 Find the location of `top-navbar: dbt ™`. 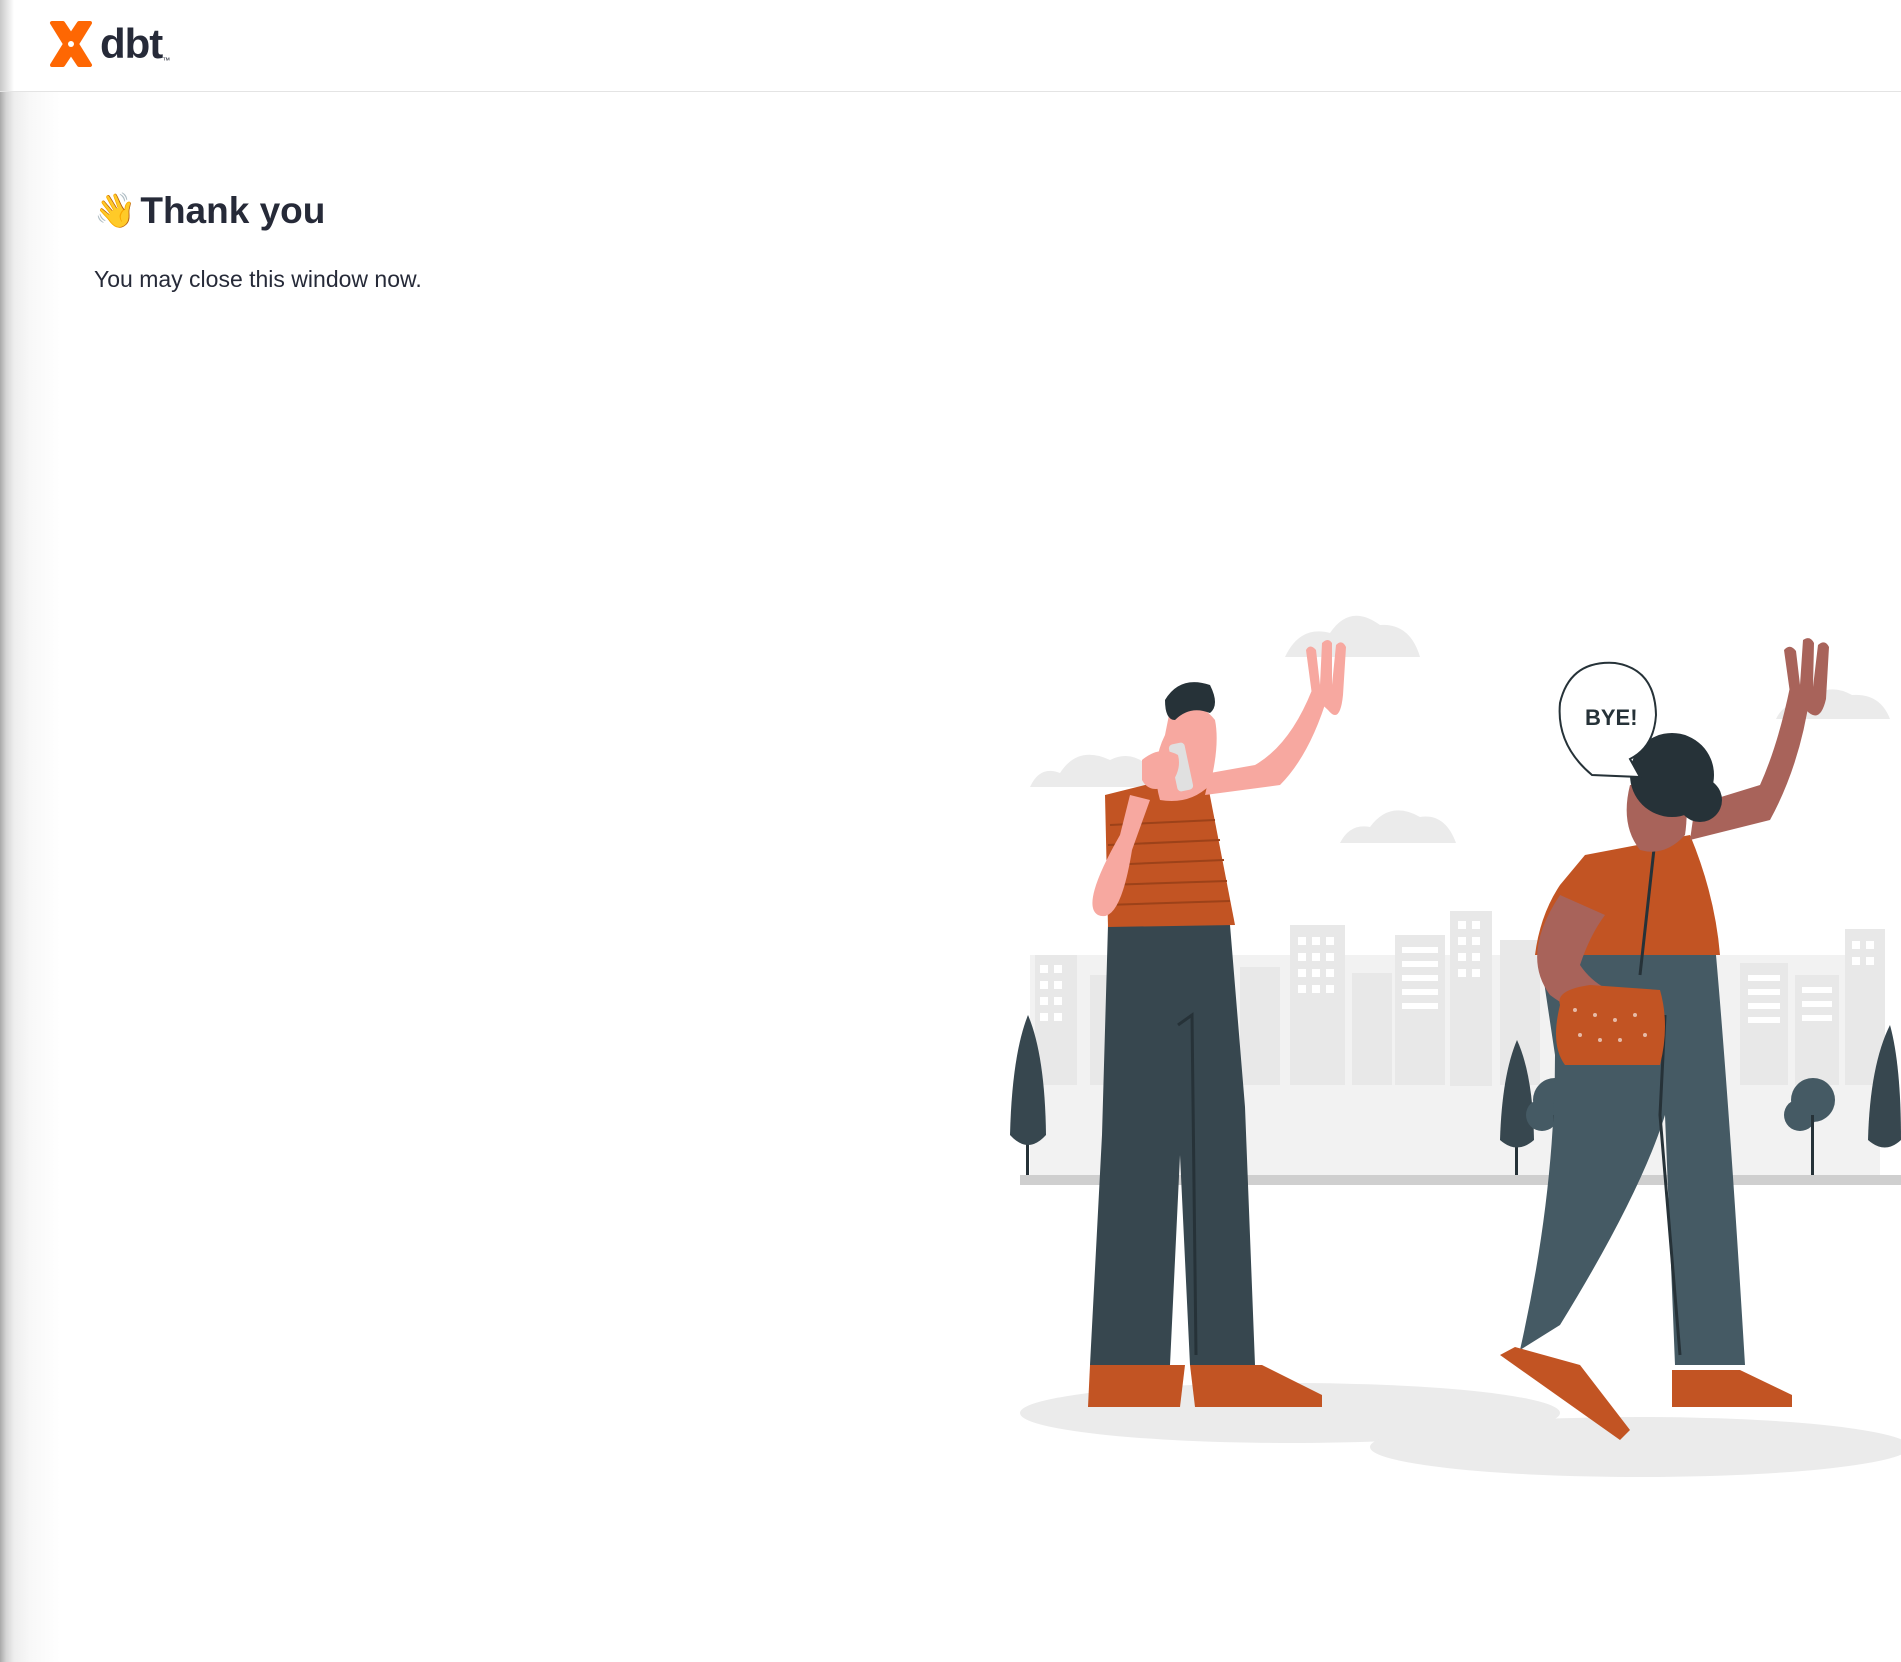

top-navbar: dbt ™ is located at coordinates (950, 46).